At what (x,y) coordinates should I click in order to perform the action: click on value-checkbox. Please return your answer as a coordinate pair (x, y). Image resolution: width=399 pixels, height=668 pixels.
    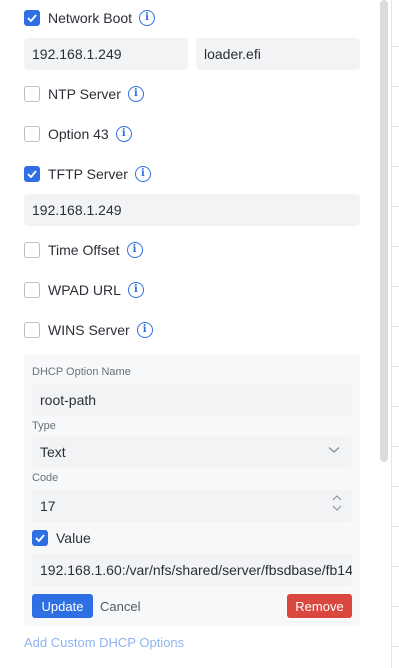
    Looking at the image, I should click on (40, 538).